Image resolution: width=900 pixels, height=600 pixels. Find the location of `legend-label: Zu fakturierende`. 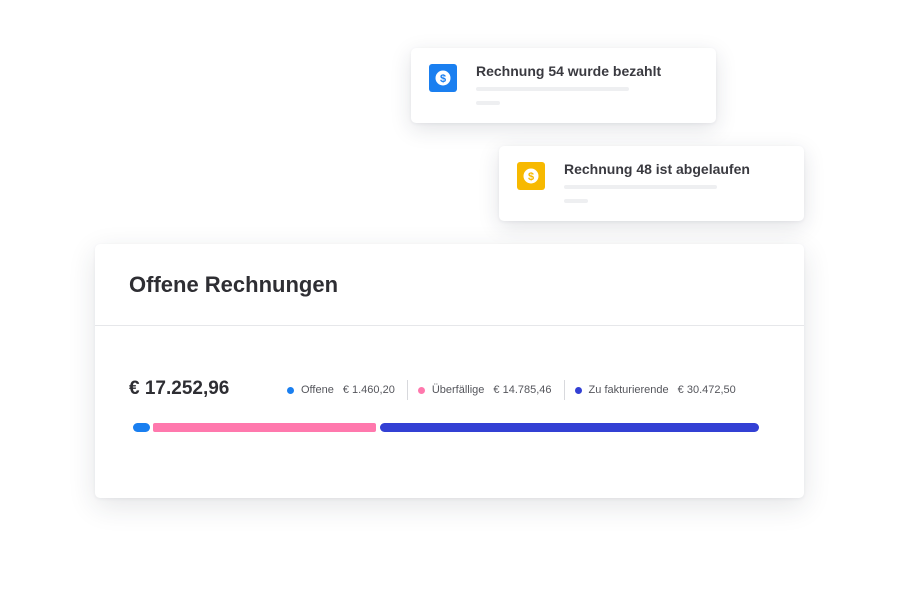

legend-label: Zu fakturierende is located at coordinates (628, 390).